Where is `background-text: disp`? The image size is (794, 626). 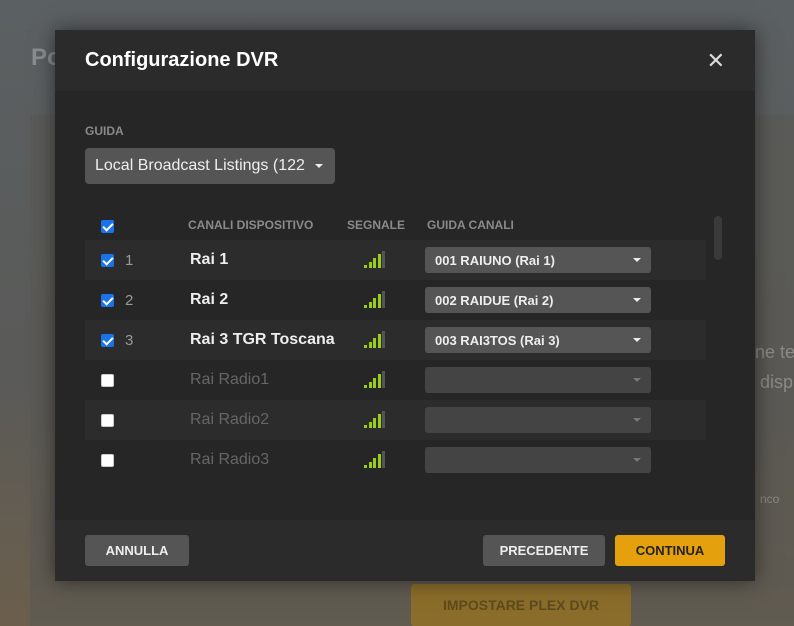 background-text: disp is located at coordinates (777, 382).